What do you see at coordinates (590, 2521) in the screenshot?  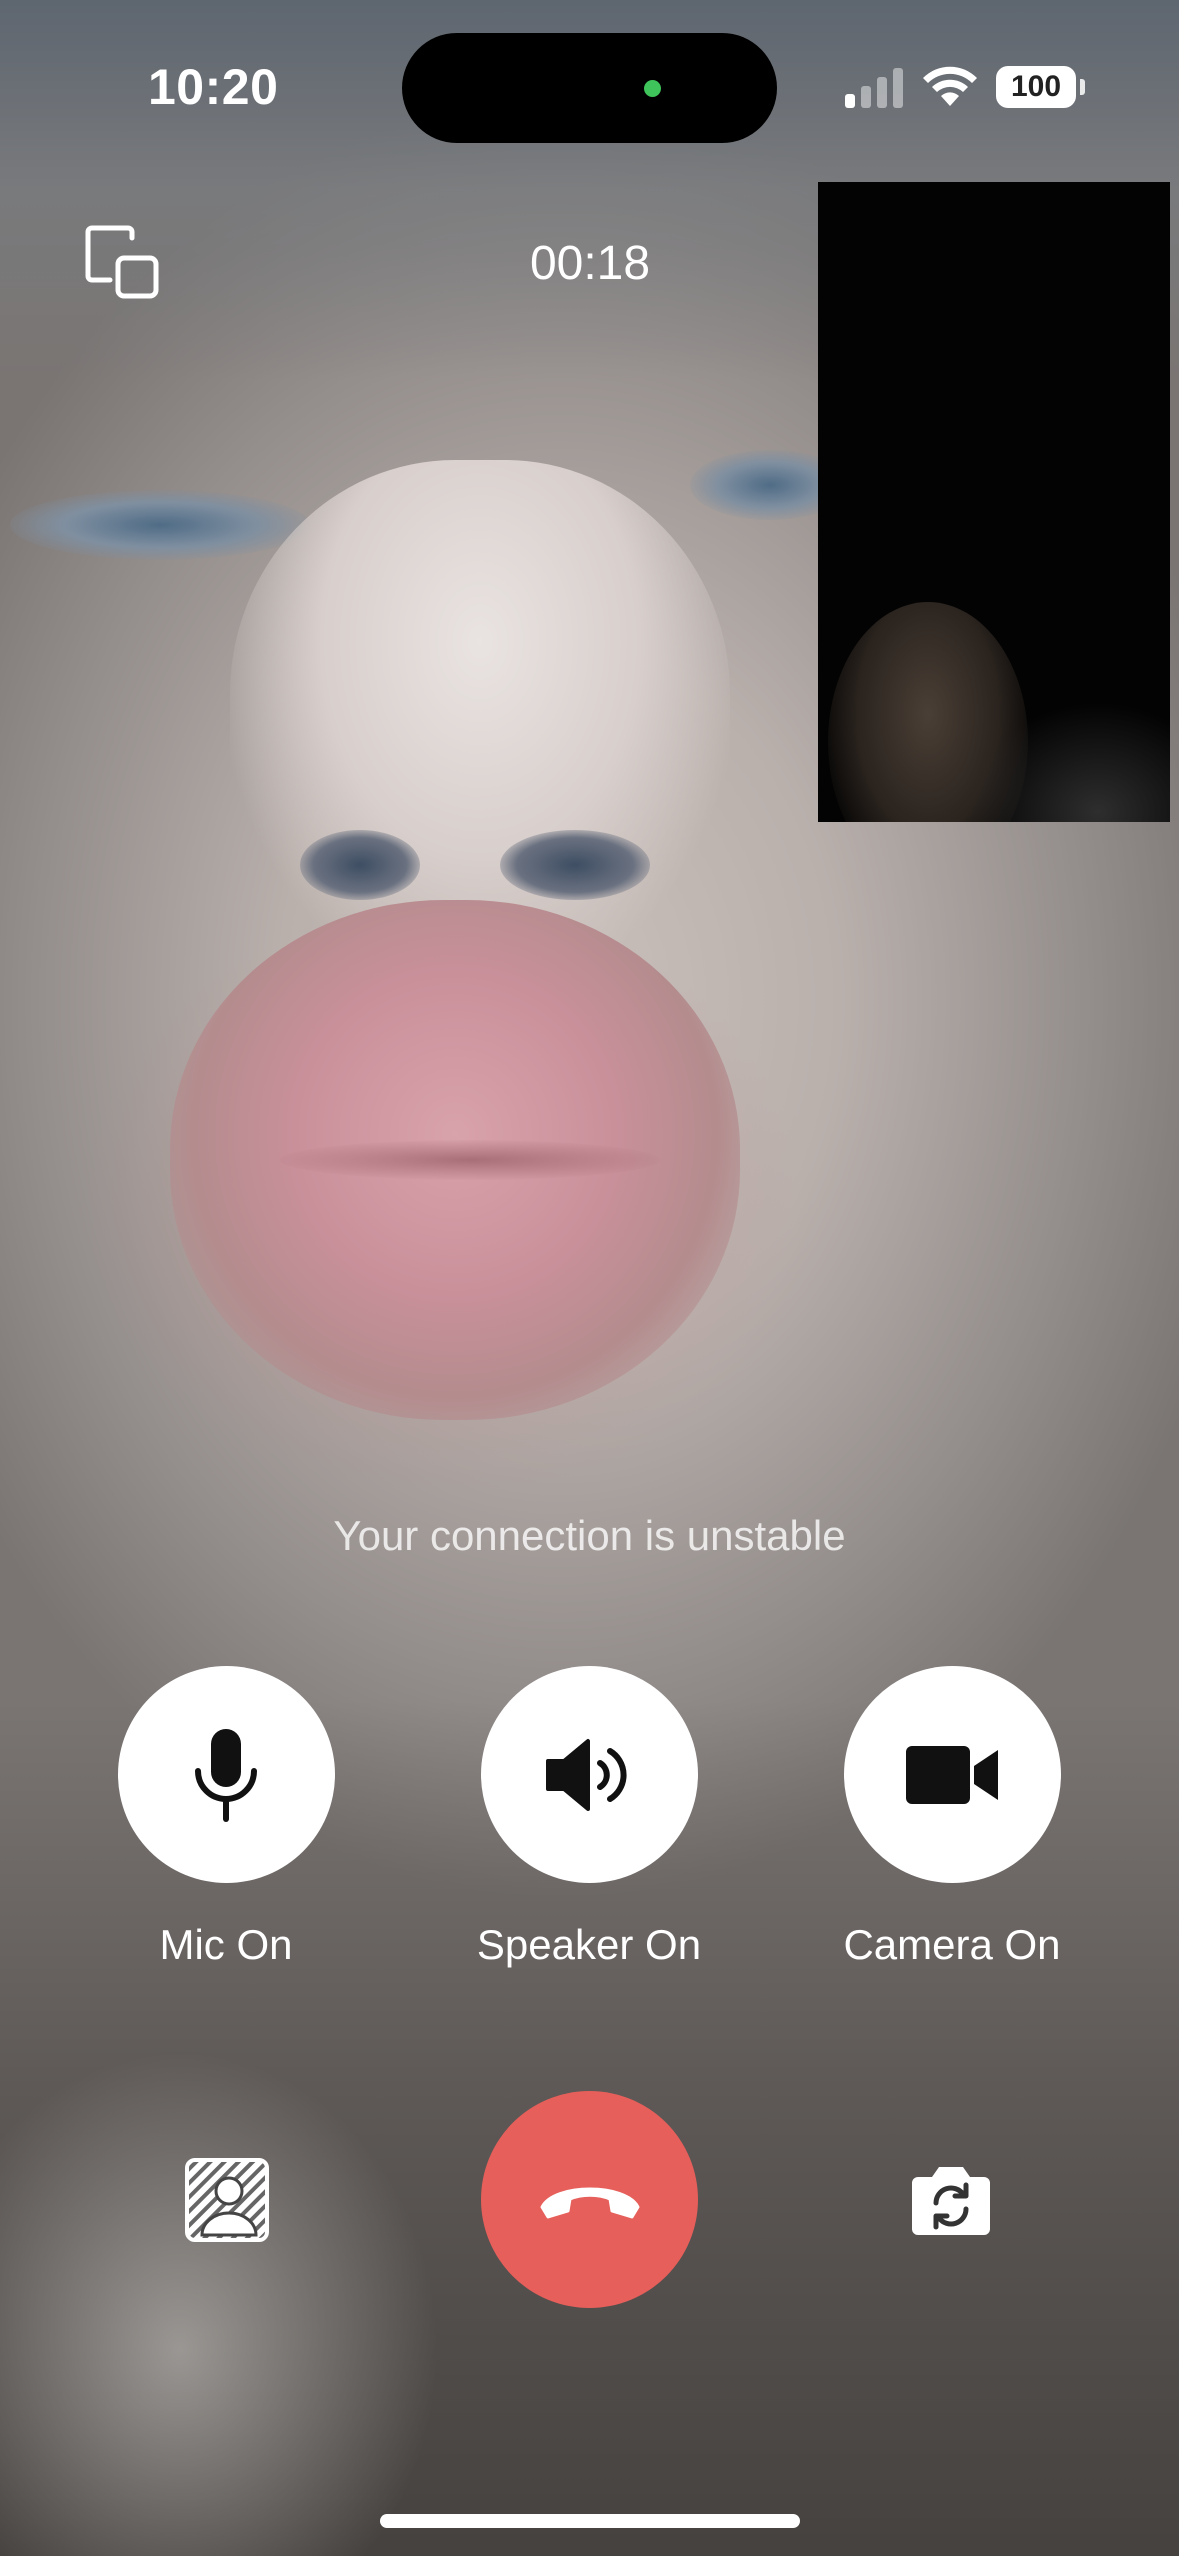 I see `home-indicator` at bounding box center [590, 2521].